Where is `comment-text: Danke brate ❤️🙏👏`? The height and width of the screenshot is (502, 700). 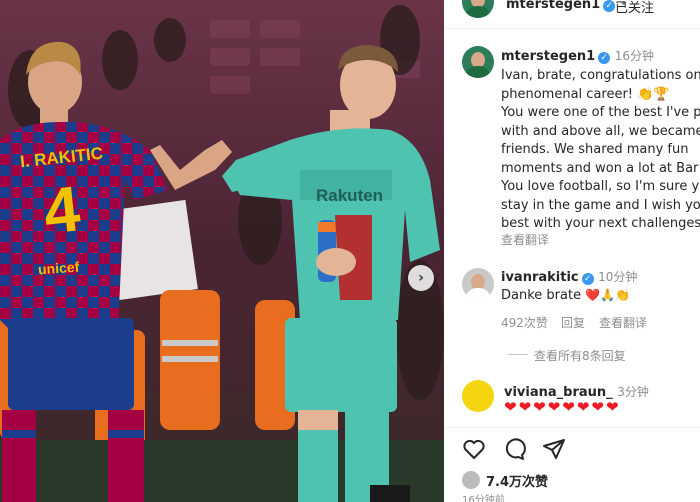 comment-text: Danke brate ❤️🙏👏 is located at coordinates (566, 295).